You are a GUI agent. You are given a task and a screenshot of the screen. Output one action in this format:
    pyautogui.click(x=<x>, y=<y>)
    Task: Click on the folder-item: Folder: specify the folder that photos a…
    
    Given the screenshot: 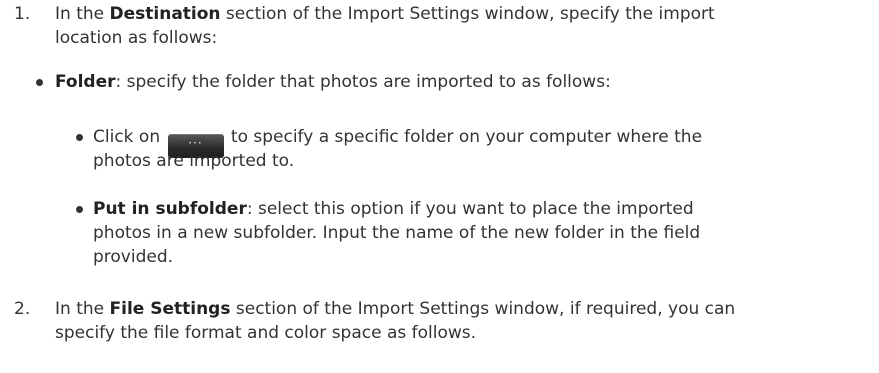 What is the action you would take?
    pyautogui.click(x=333, y=82)
    